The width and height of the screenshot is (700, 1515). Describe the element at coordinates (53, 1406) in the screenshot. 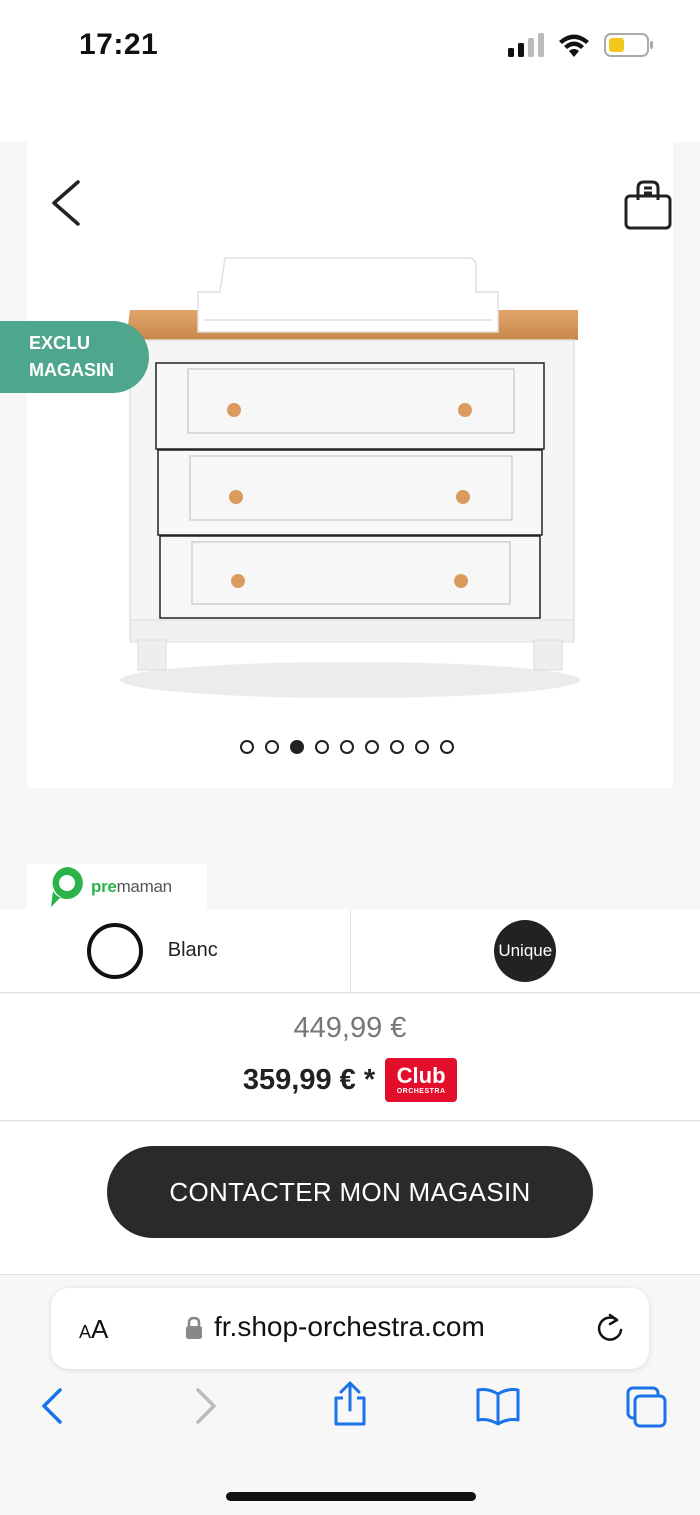

I see `back-icon` at that location.